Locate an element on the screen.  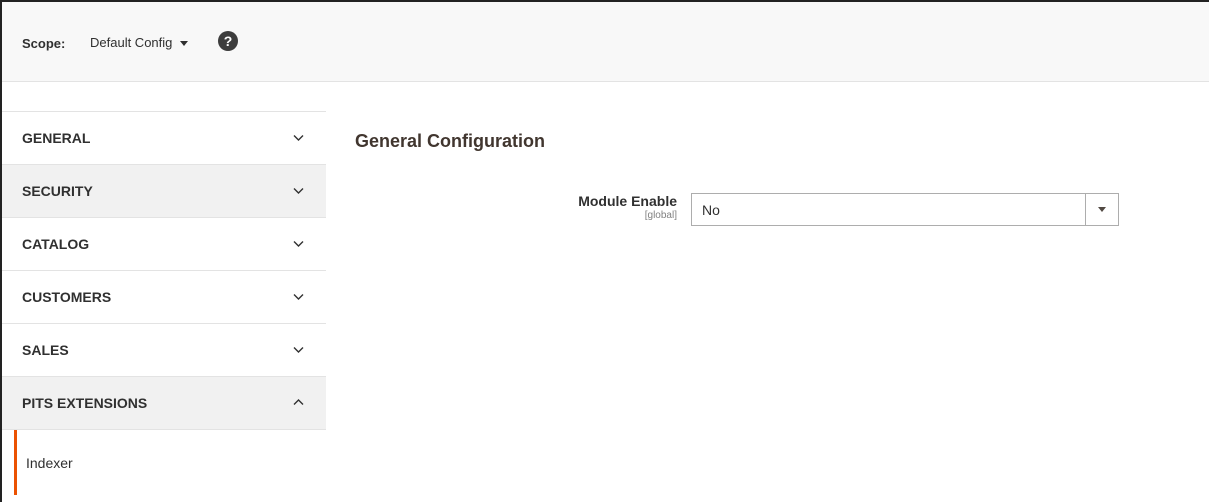
field-scope-note: [global] is located at coordinates (660, 215).